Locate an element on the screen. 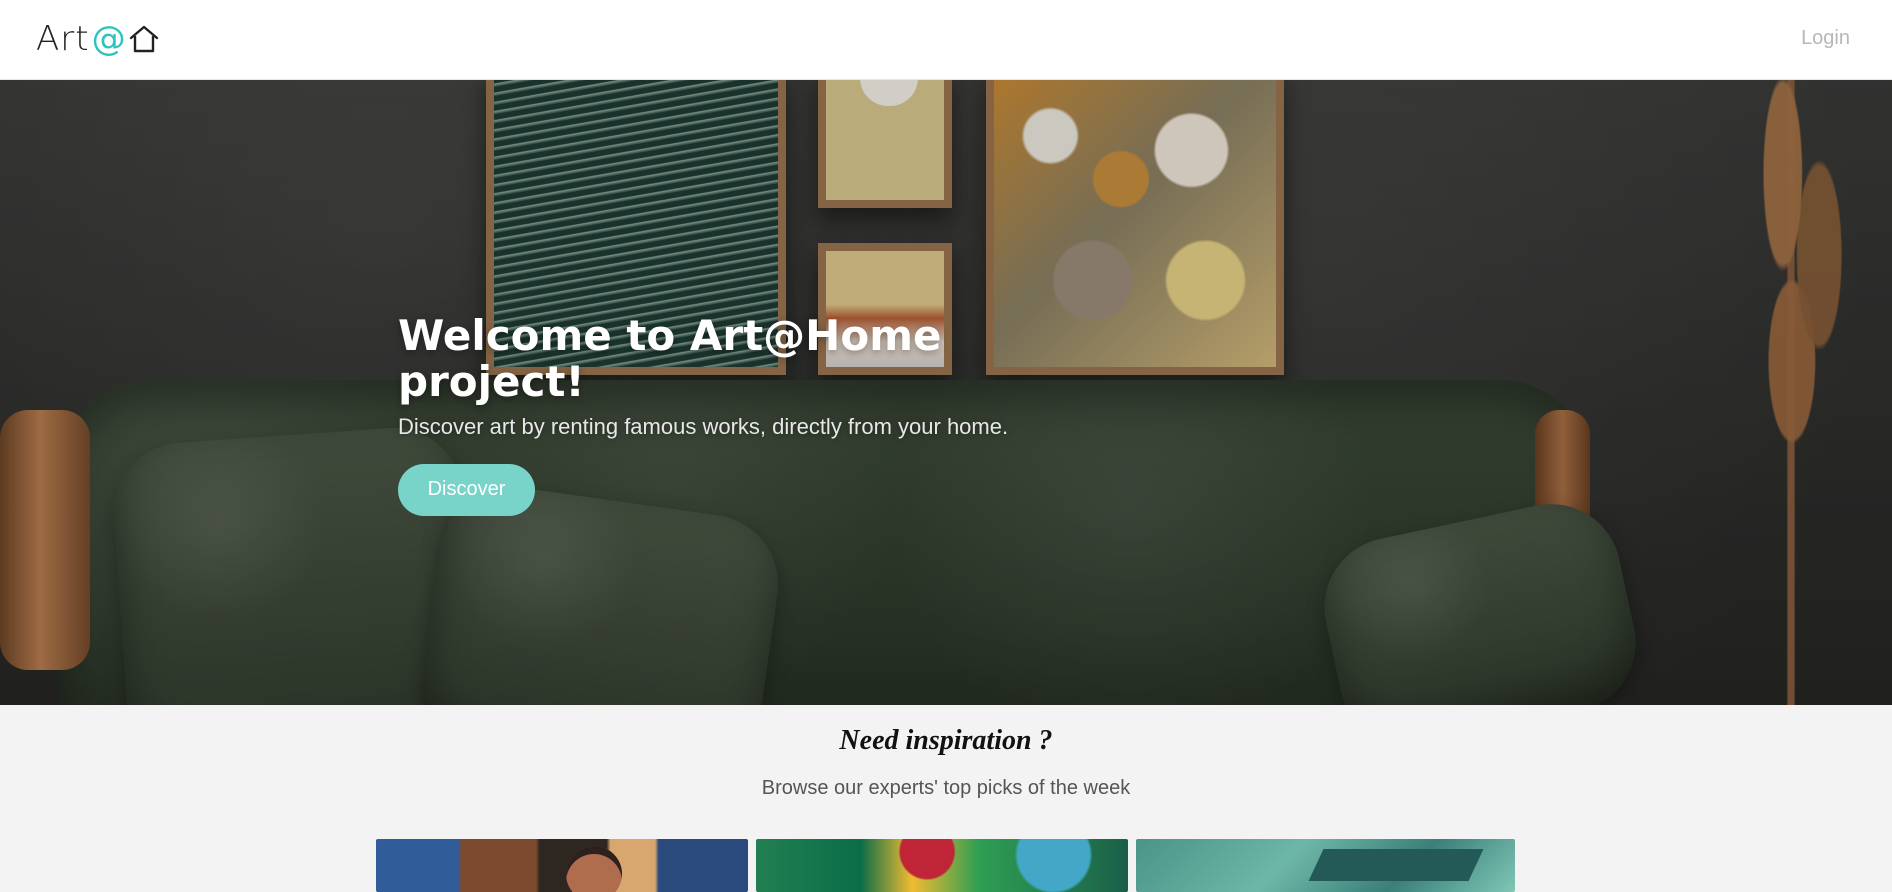 The width and height of the screenshot is (1892, 892). logo-at-symbol: @ is located at coordinates (108, 39).